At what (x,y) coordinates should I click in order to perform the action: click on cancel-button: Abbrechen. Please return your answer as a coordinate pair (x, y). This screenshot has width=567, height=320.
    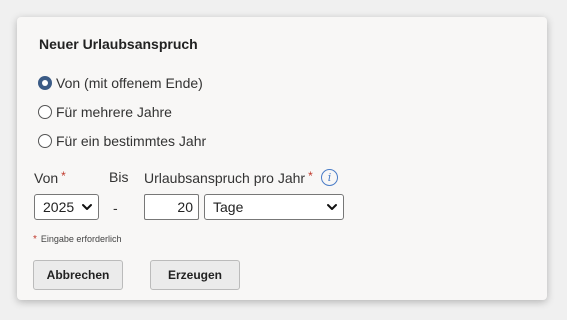
    Looking at the image, I should click on (78, 275).